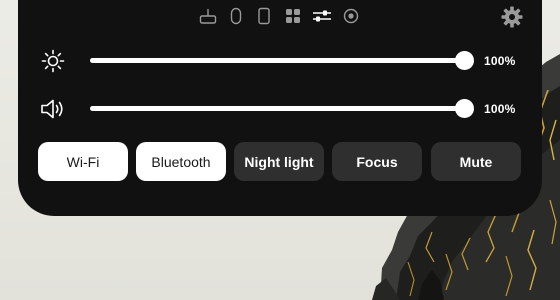  I want to click on volume-slider-row: 100%, so click(280, 109).